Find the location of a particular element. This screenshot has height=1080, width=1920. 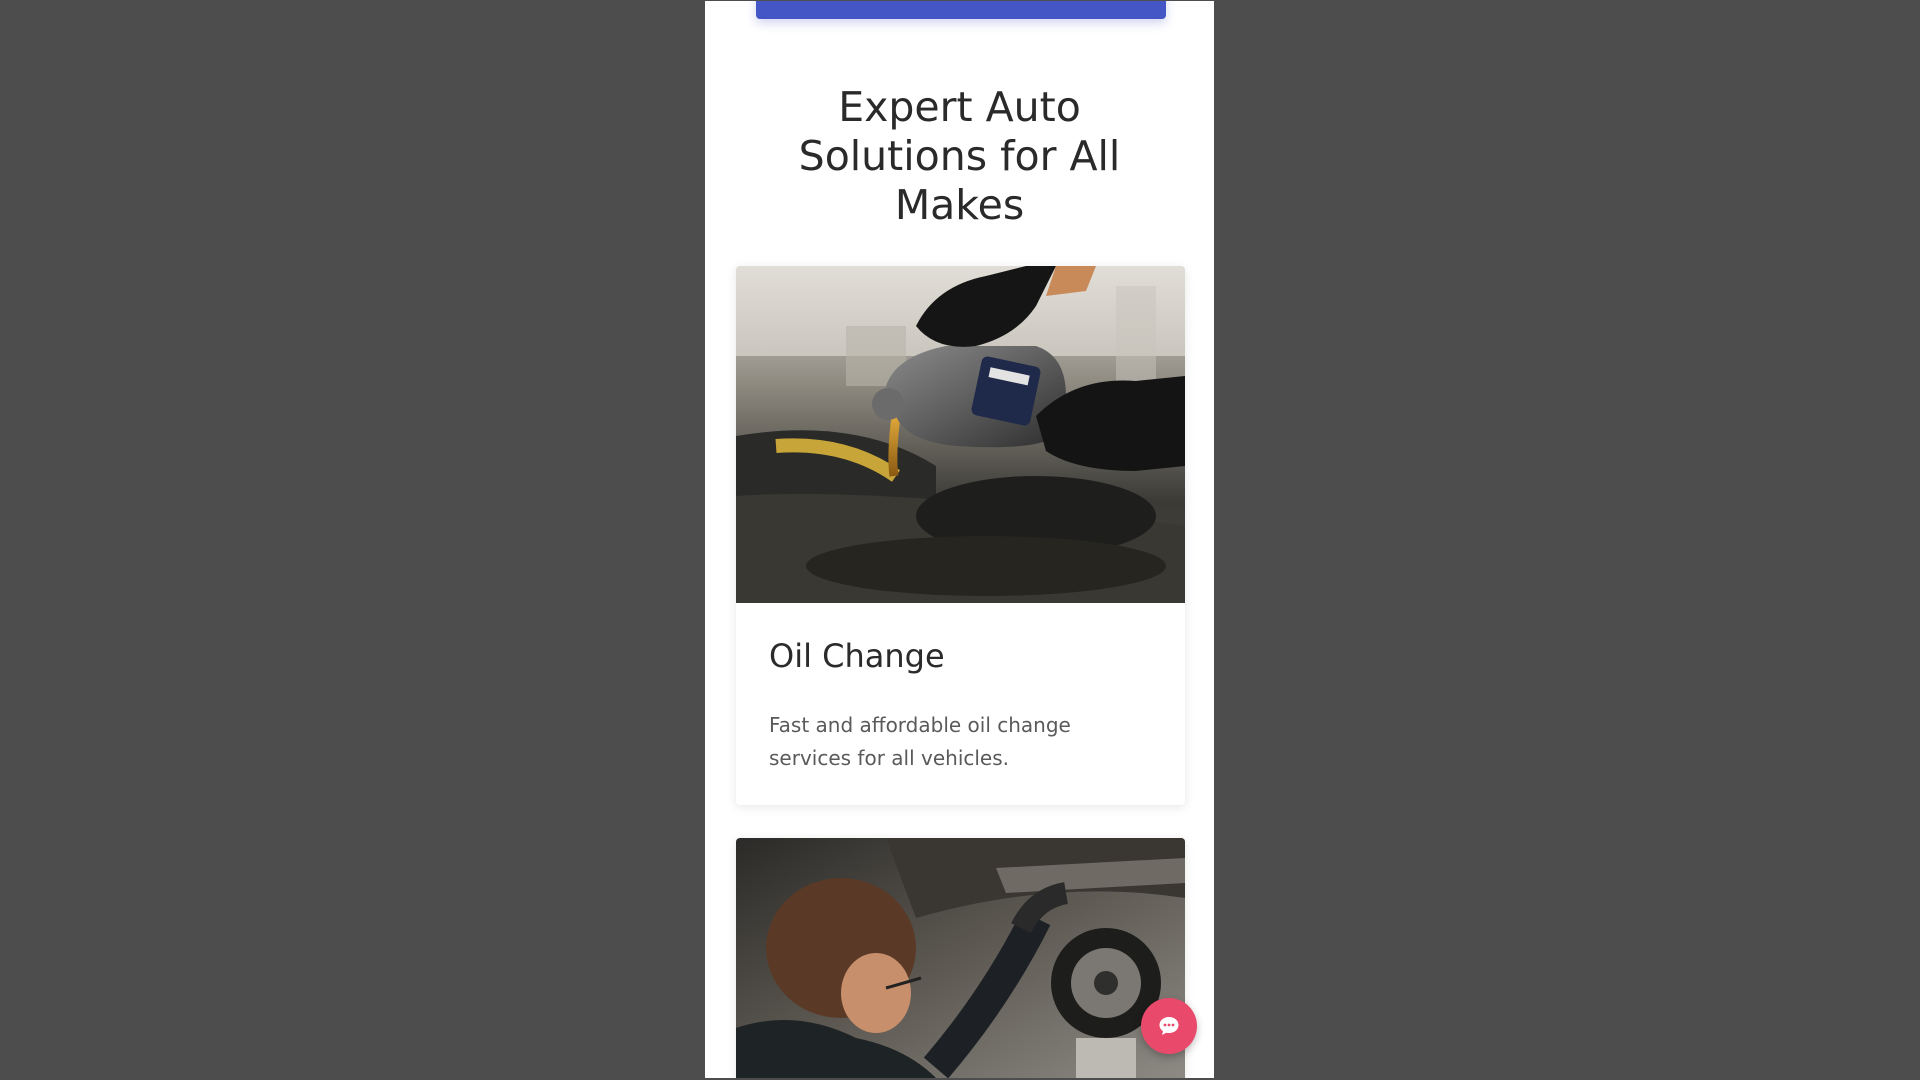

mechanic-under-car-image is located at coordinates (960, 958).